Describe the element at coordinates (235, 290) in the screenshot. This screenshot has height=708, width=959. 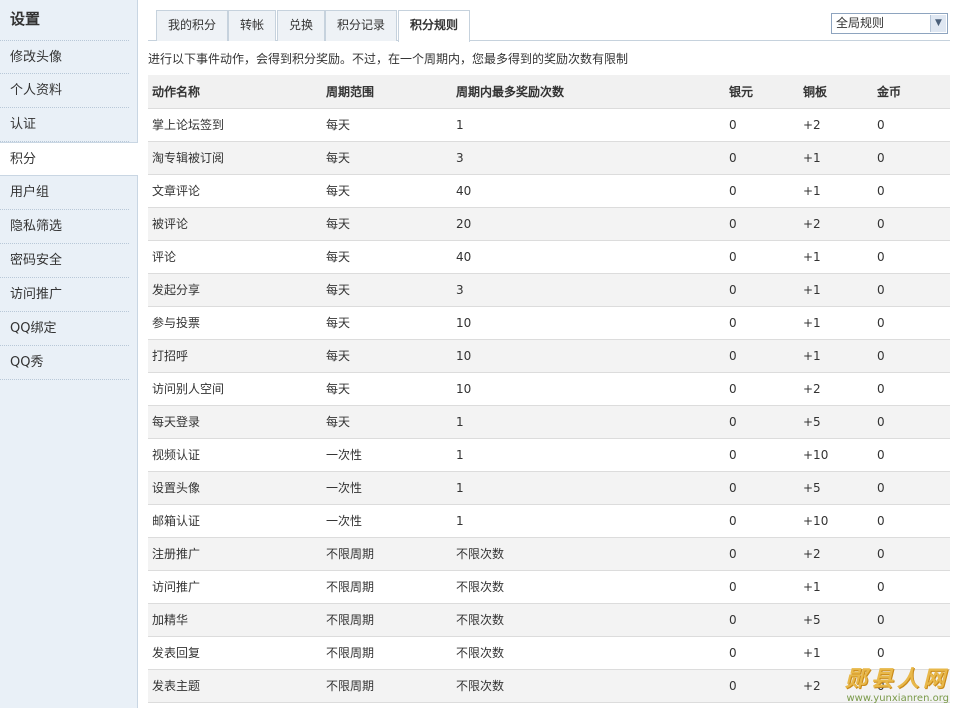
I see `table-cell: 发起分享` at that location.